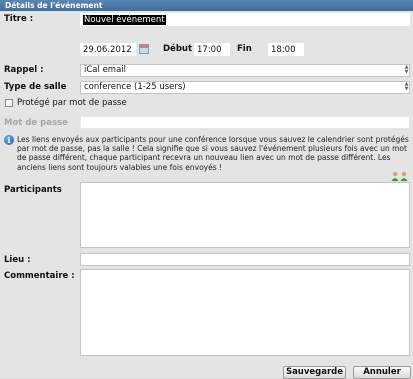 This screenshot has width=413, height=379. I want to click on room-type-label: Type de salle, so click(35, 87).